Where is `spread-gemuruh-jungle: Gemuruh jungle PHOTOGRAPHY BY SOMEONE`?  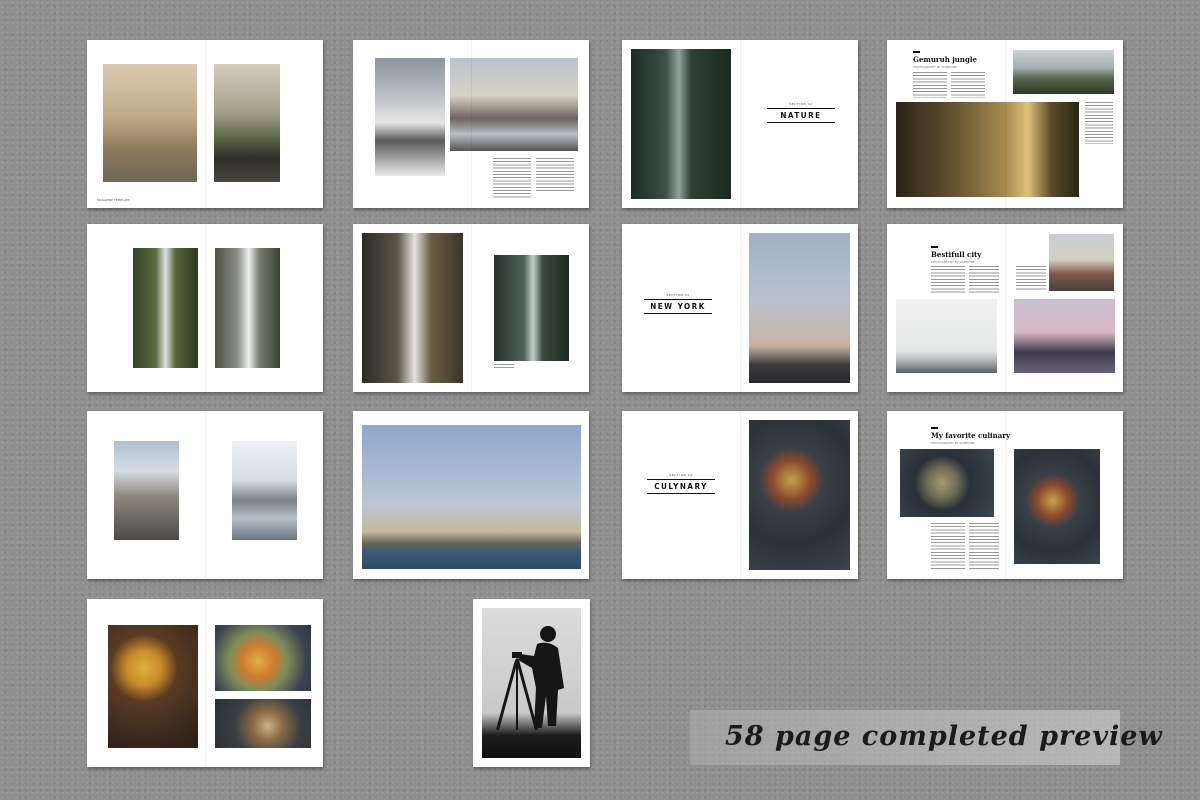
spread-gemuruh-jungle: Gemuruh jungle PHOTOGRAPHY BY SOMEONE is located at coordinates (1005, 124).